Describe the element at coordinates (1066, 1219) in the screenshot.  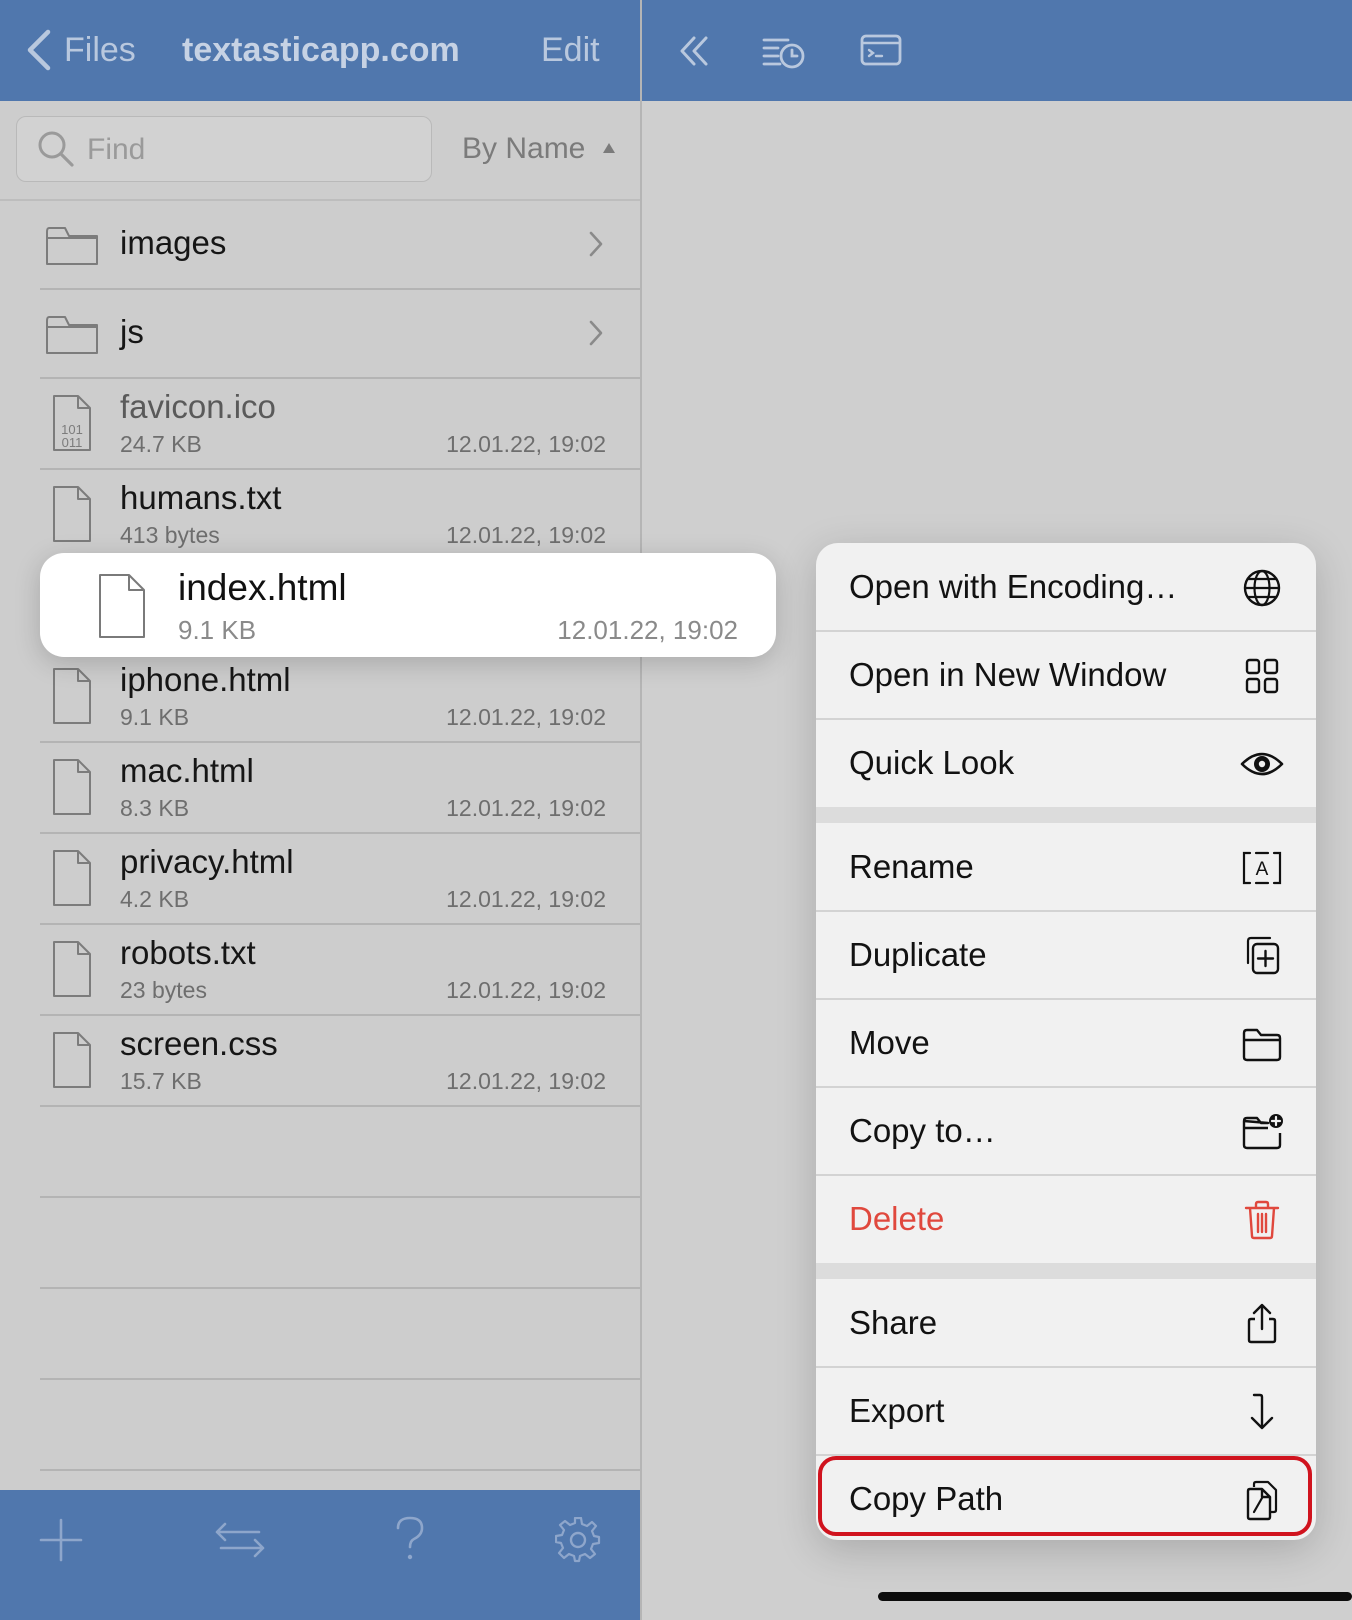
I see `menu-item-delete: Delete` at that location.